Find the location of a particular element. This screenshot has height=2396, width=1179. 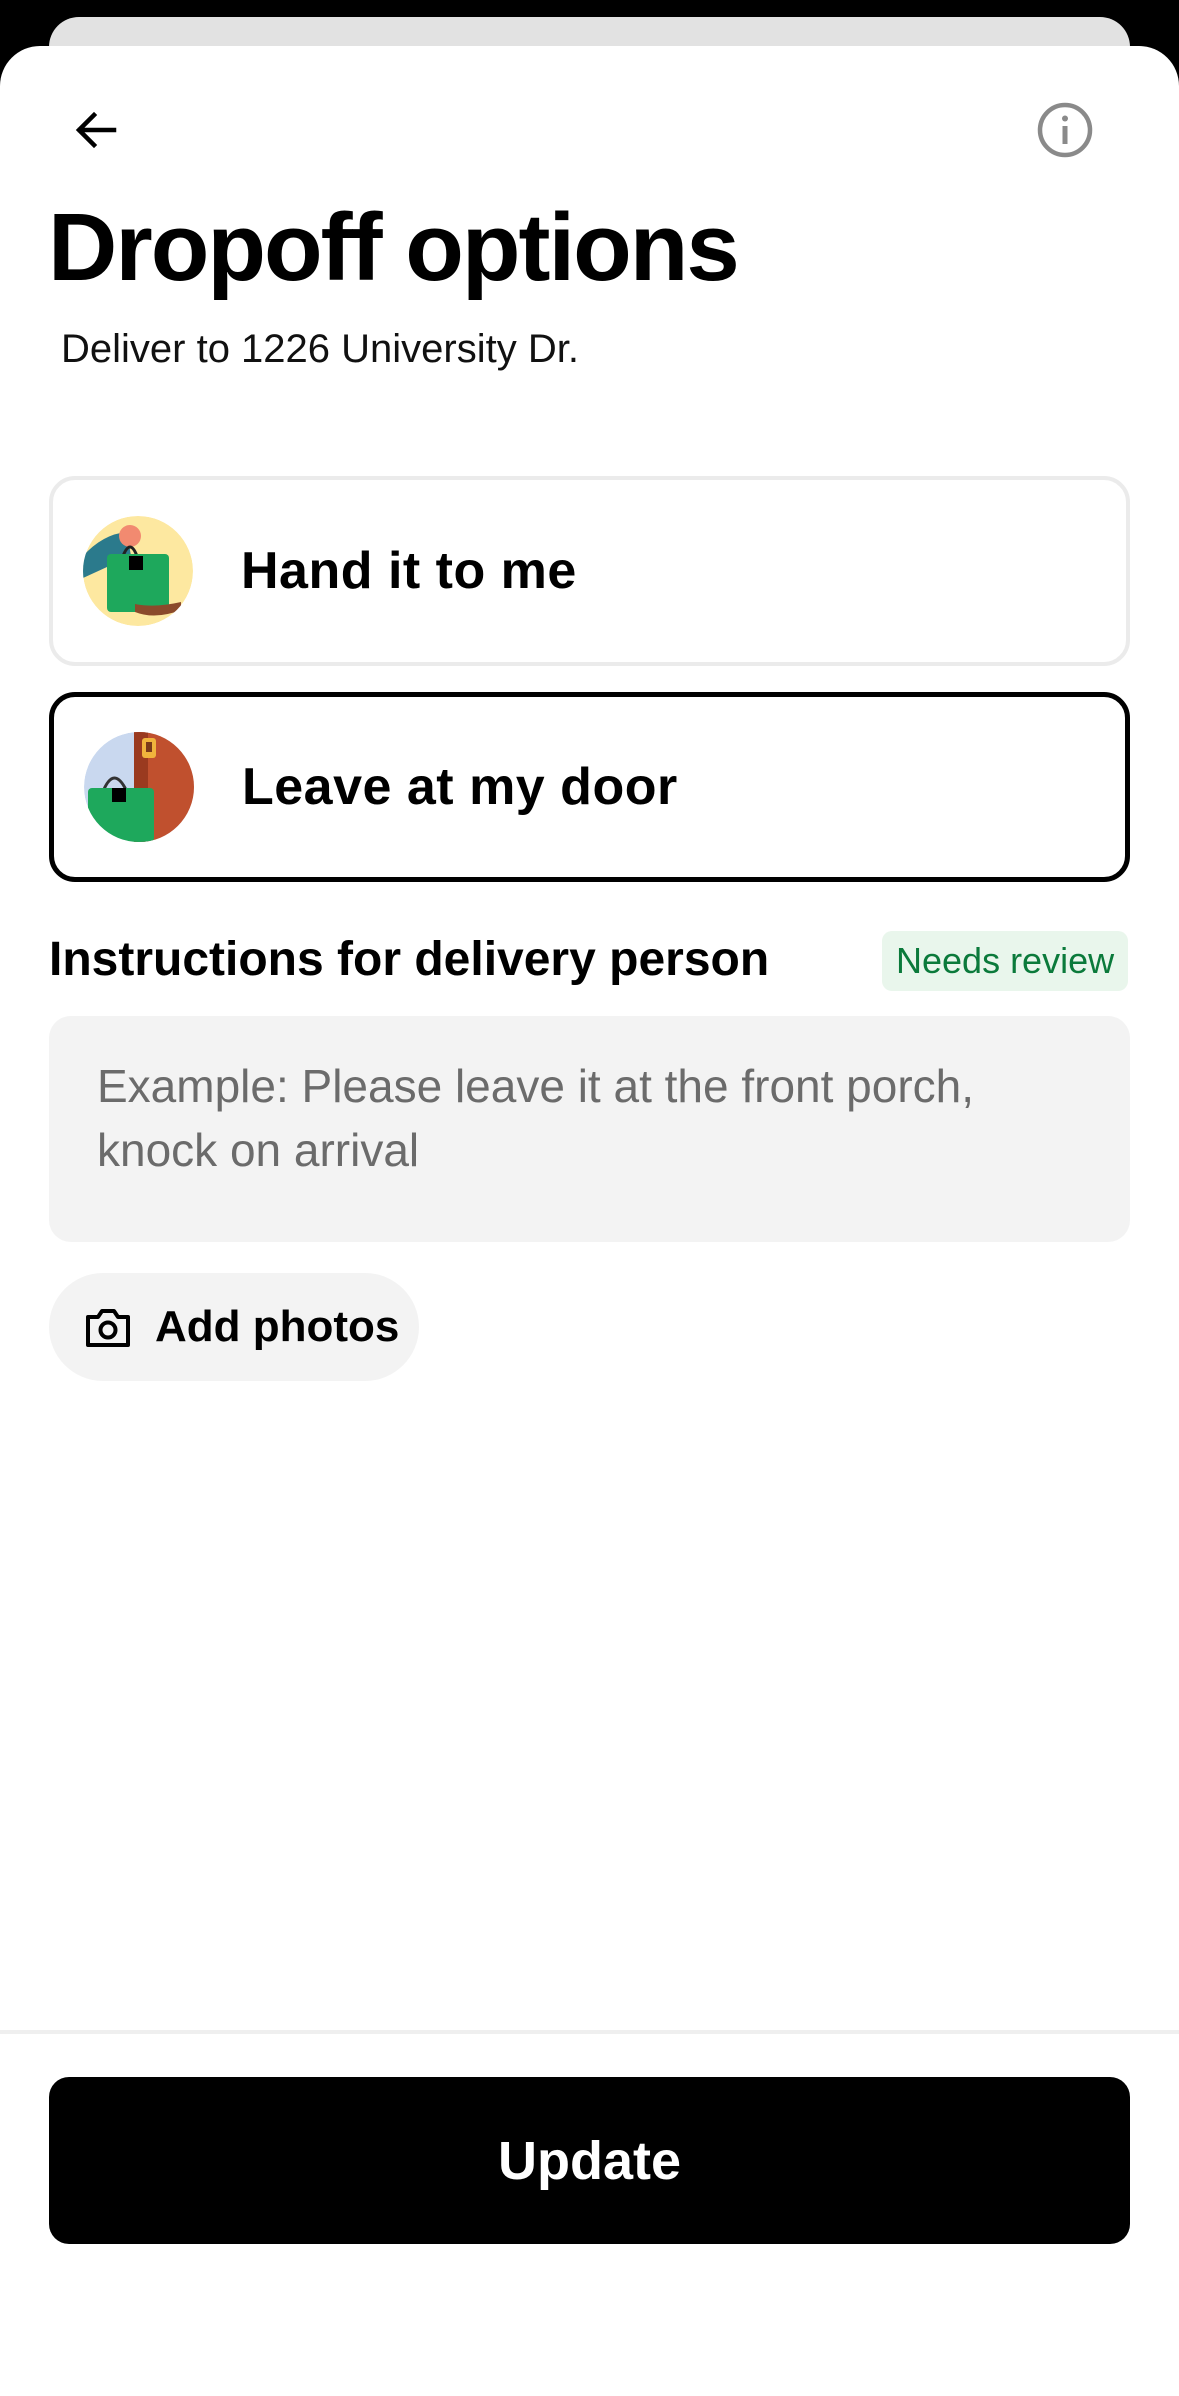

update-button: Update is located at coordinates (589, 2160).